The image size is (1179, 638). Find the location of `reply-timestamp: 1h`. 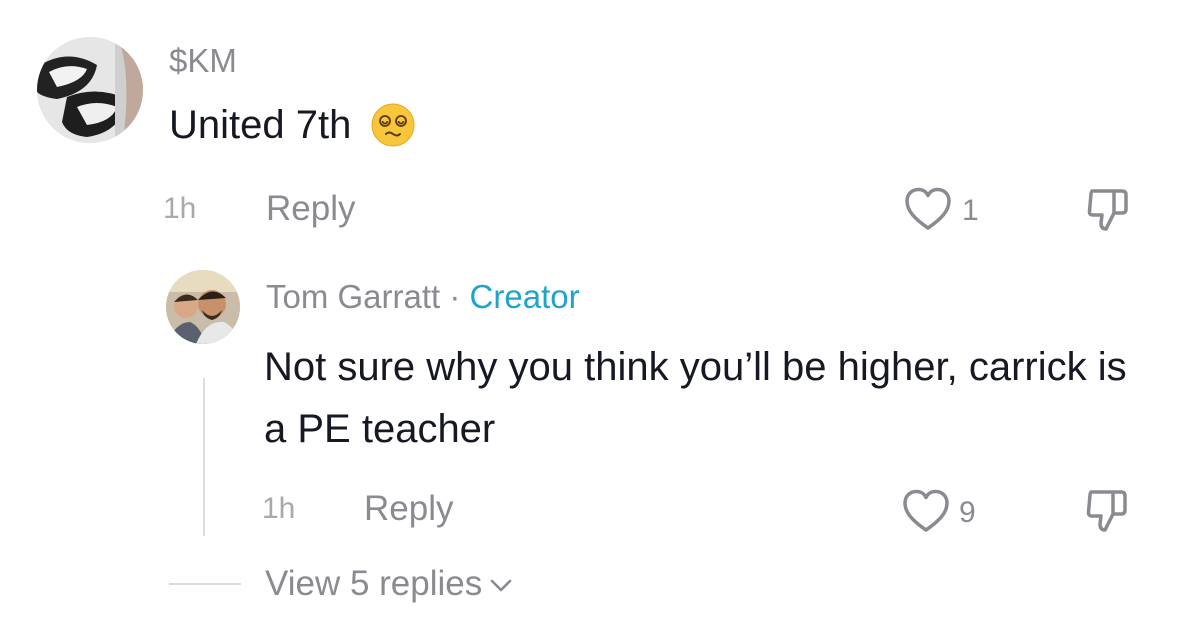

reply-timestamp: 1h is located at coordinates (279, 508).